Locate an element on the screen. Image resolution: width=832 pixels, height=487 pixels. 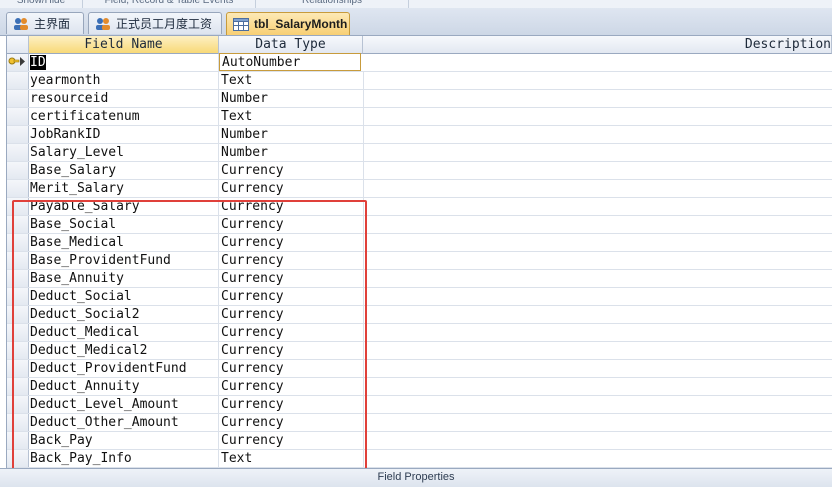
field-row: certificatenum Text is located at coordinates (419, 117).